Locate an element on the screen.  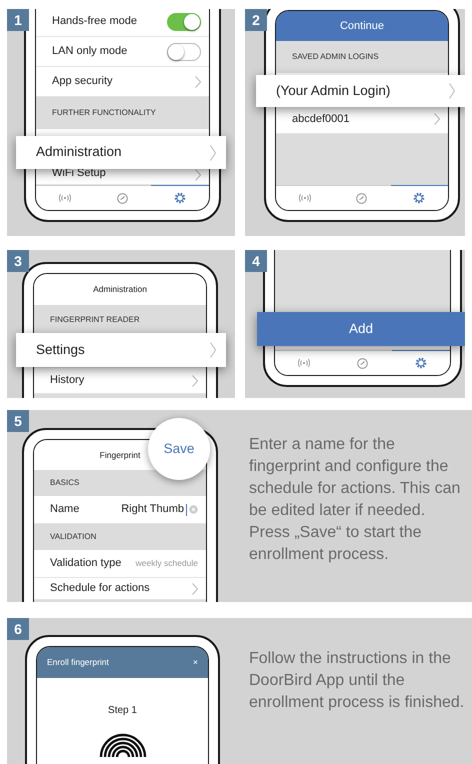
step-number: 1 is located at coordinates (18, 20).